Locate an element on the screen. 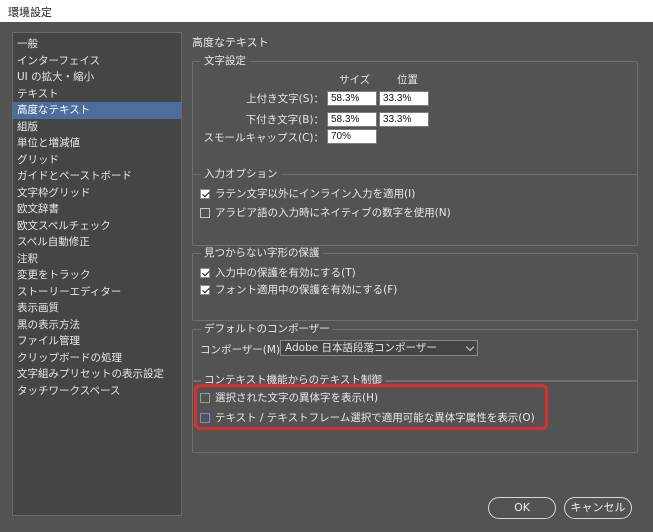  typing-protection-label: 入力中の保護を有効にする(T) is located at coordinates (285, 273).